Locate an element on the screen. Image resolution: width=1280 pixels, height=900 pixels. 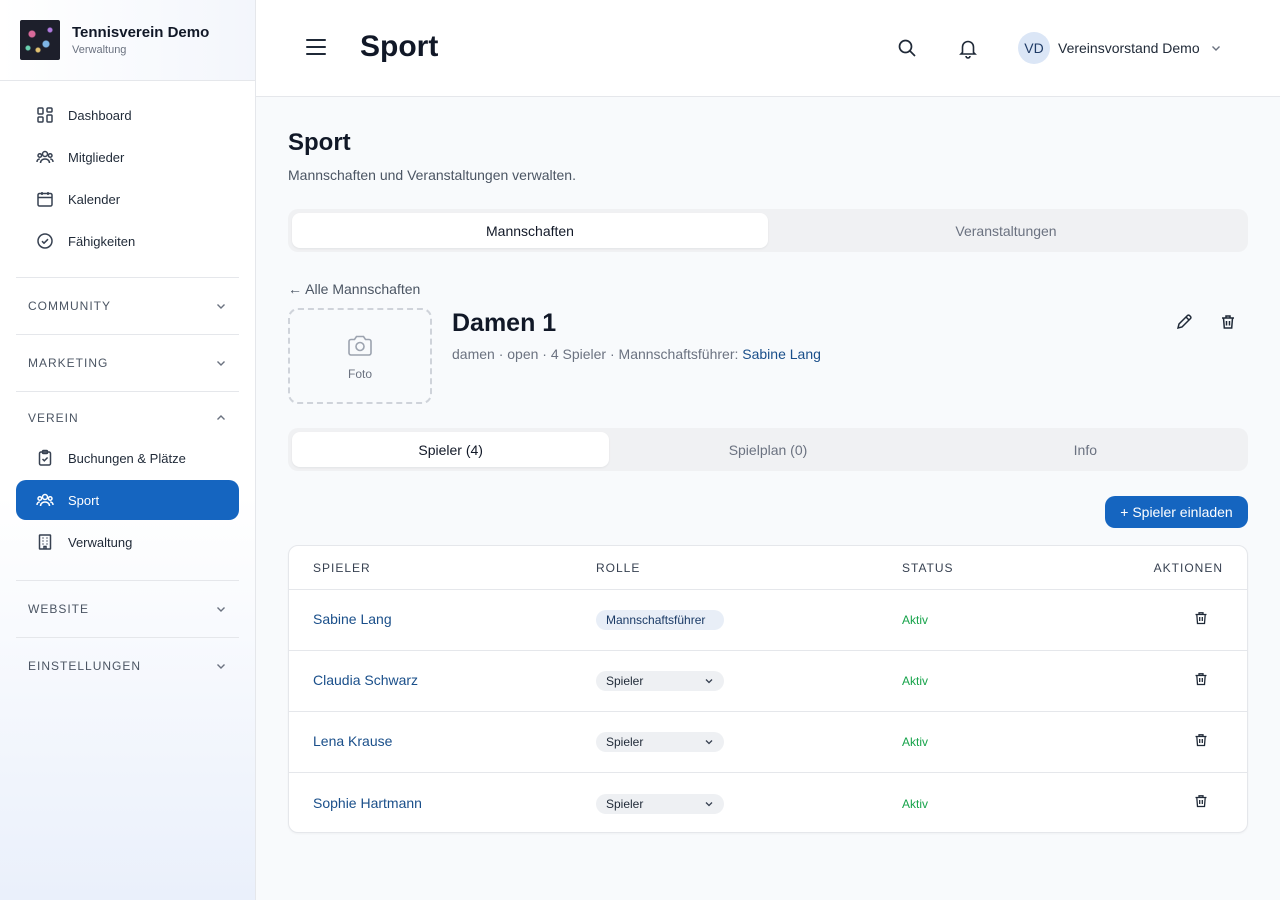
tab-spielplan: Spielplan (0) is located at coordinates (767, 449).